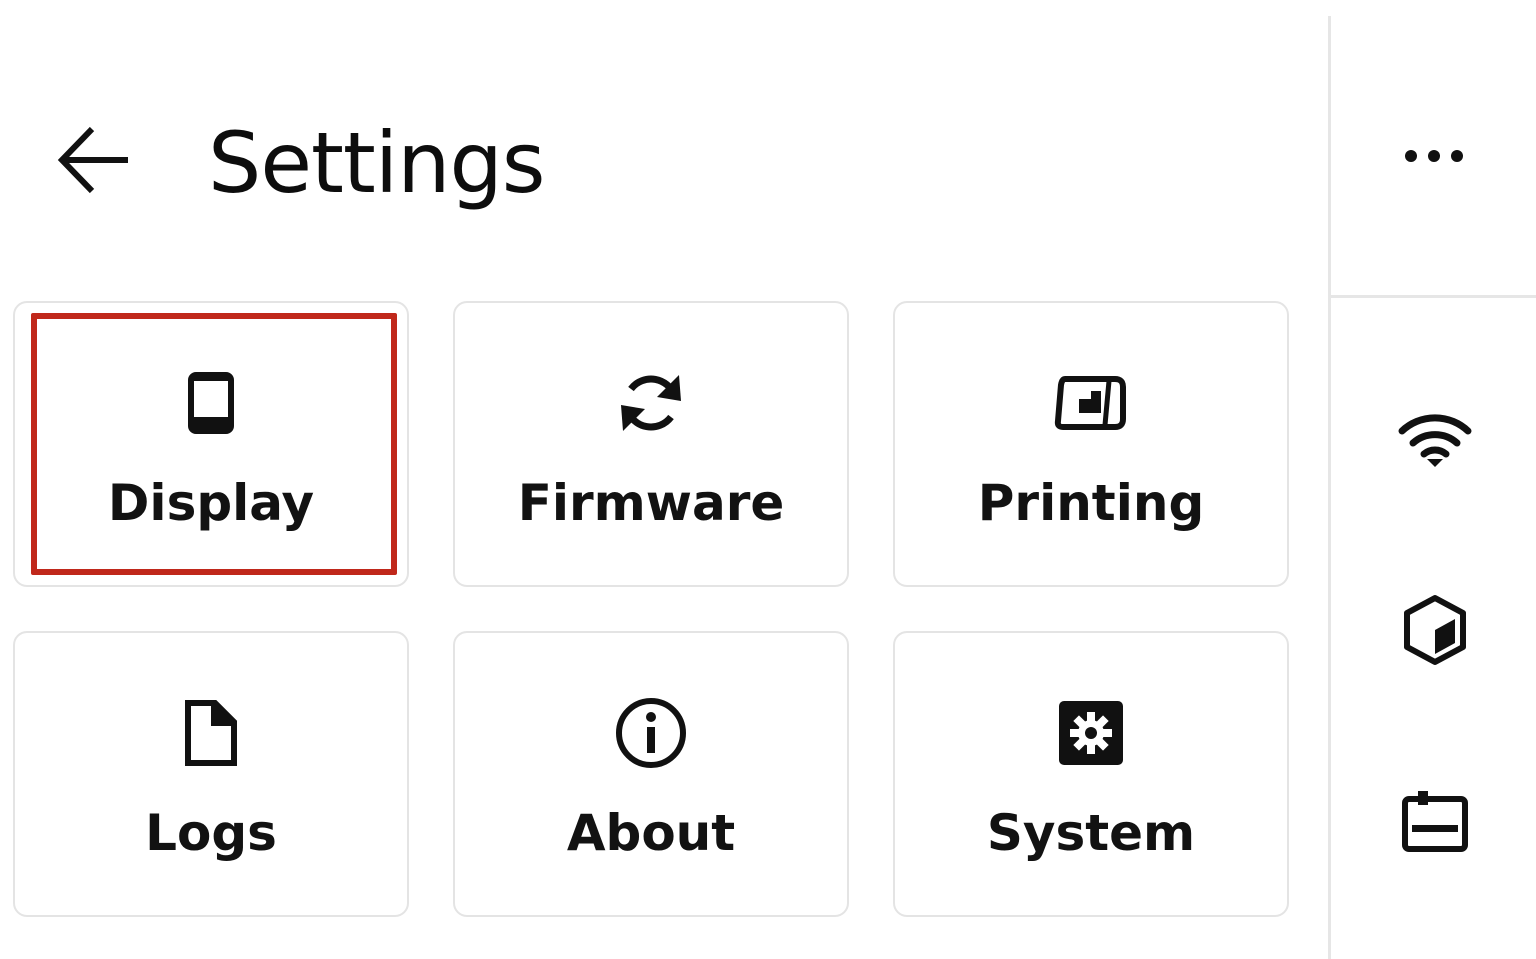 The width and height of the screenshot is (1536, 959). I want to click on logs-label: Logs, so click(211, 833).